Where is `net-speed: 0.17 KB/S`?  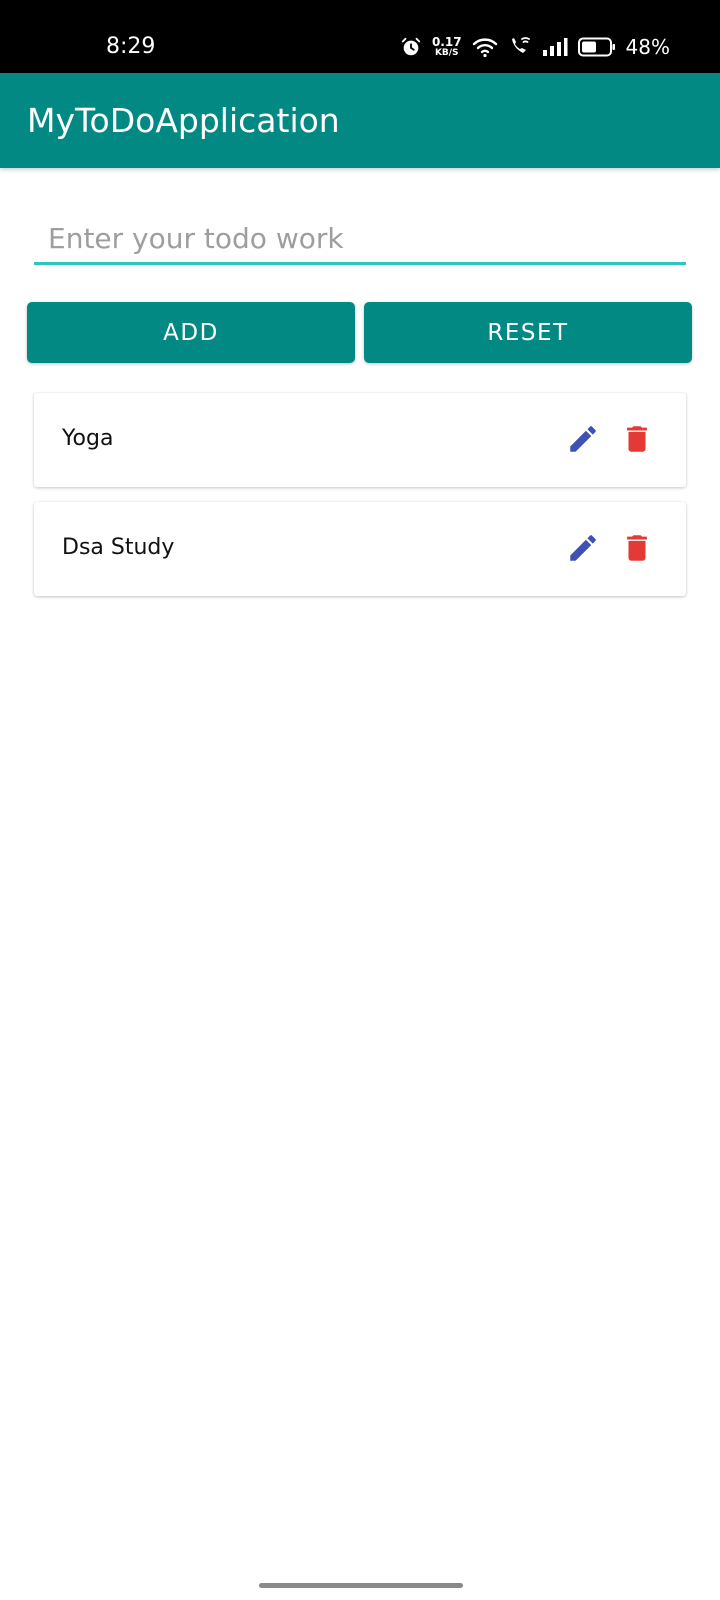 net-speed: 0.17 KB/S is located at coordinates (447, 47).